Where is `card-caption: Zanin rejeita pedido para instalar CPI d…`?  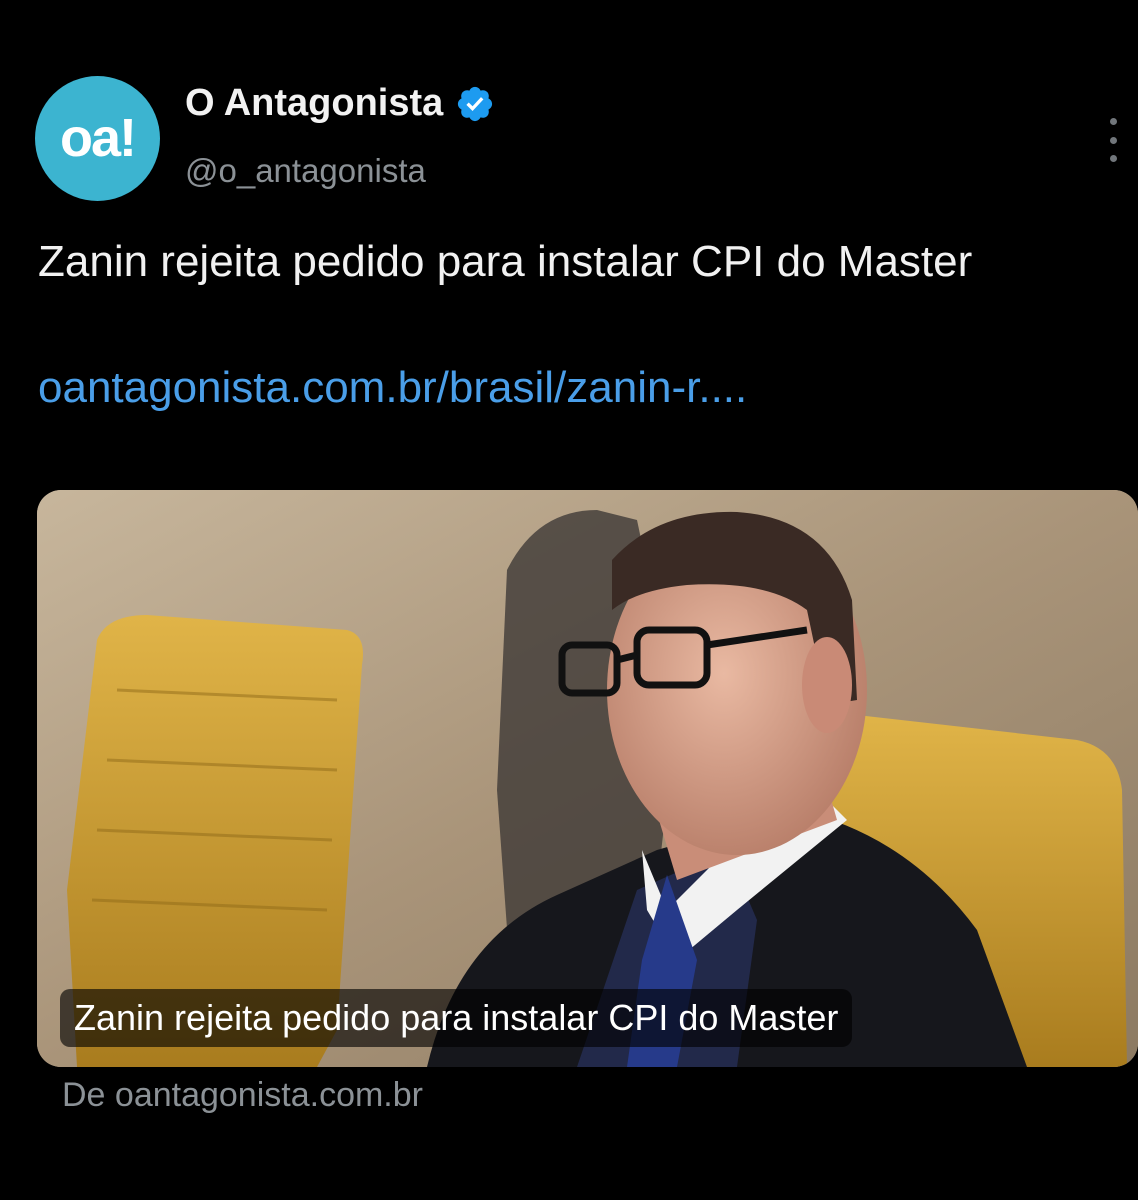
card-caption: Zanin rejeita pedido para instalar CPI d… is located at coordinates (456, 1018).